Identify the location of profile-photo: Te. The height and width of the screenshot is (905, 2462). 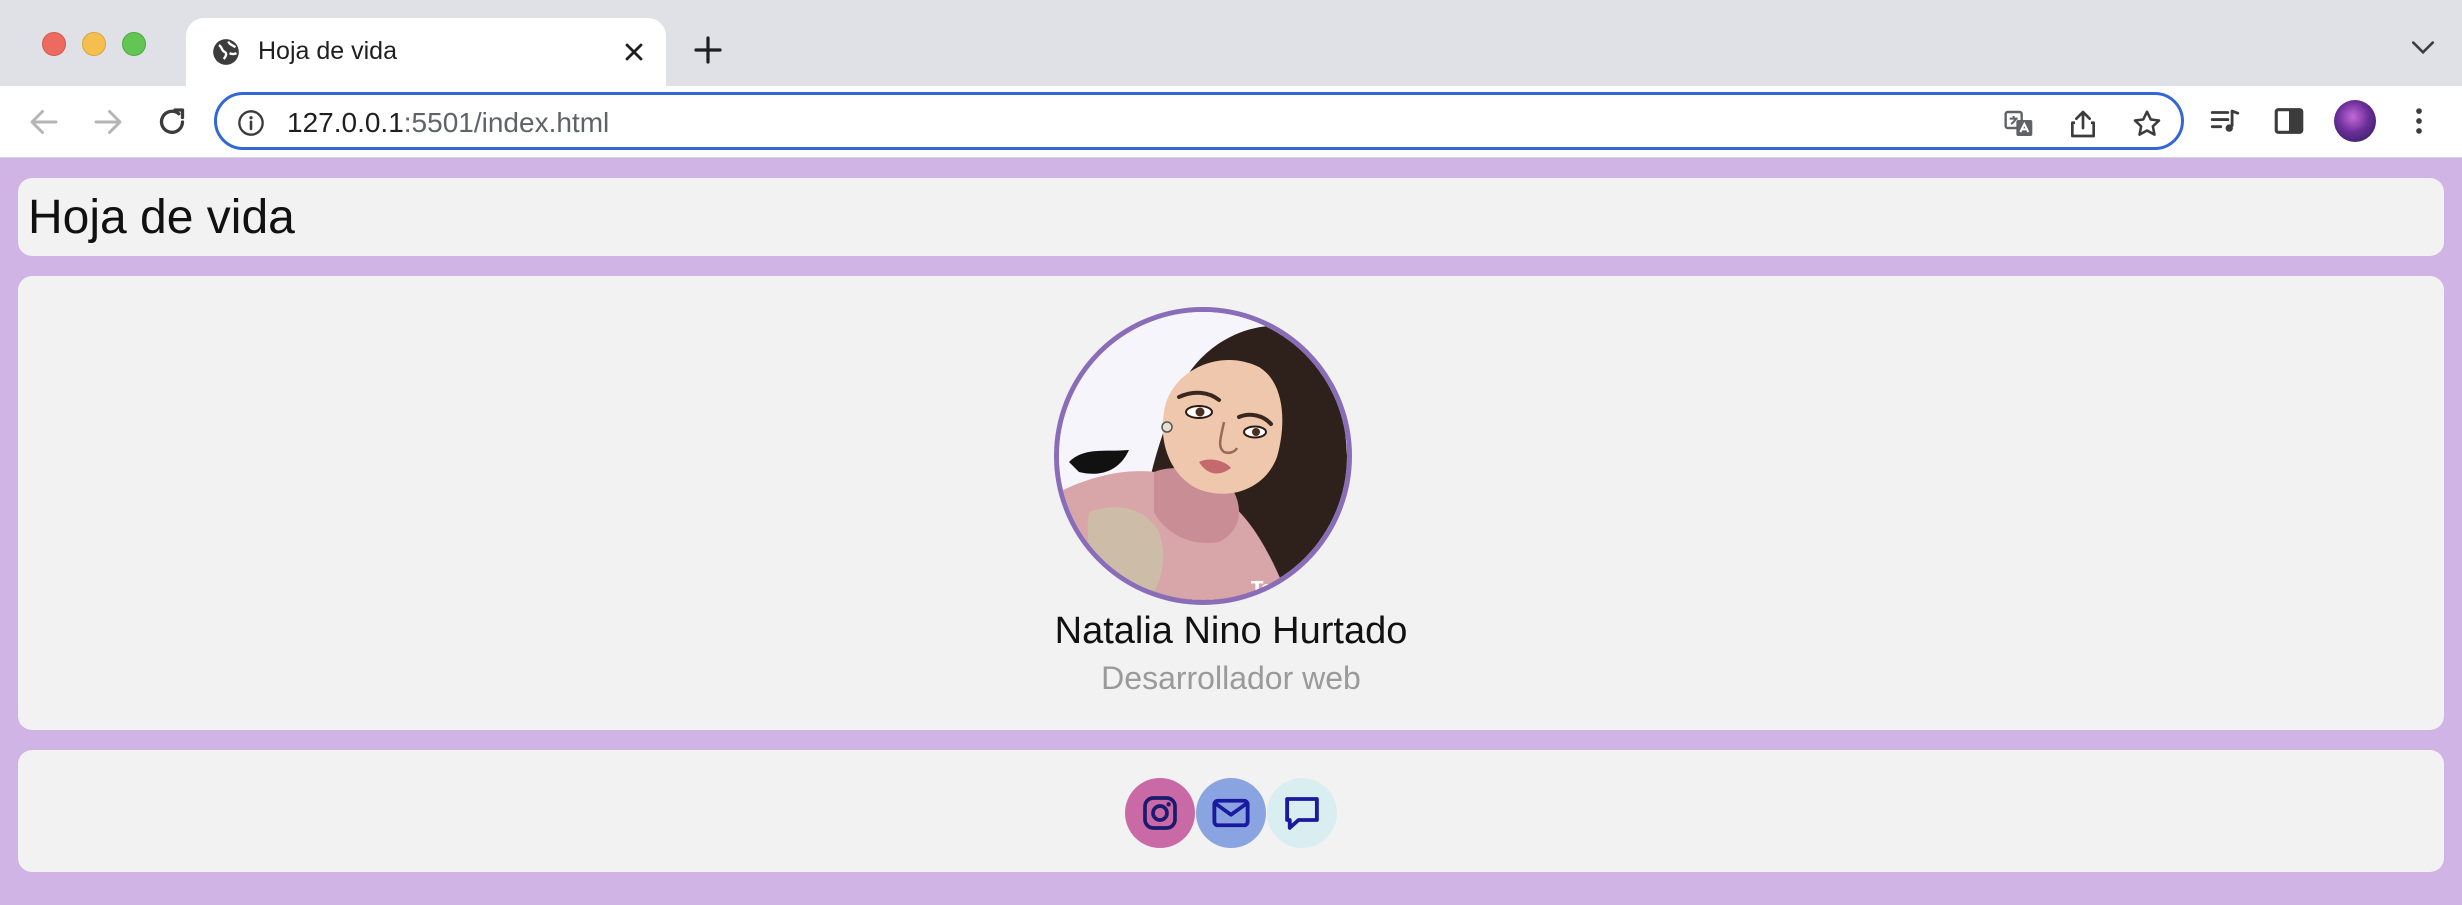
(1203, 456).